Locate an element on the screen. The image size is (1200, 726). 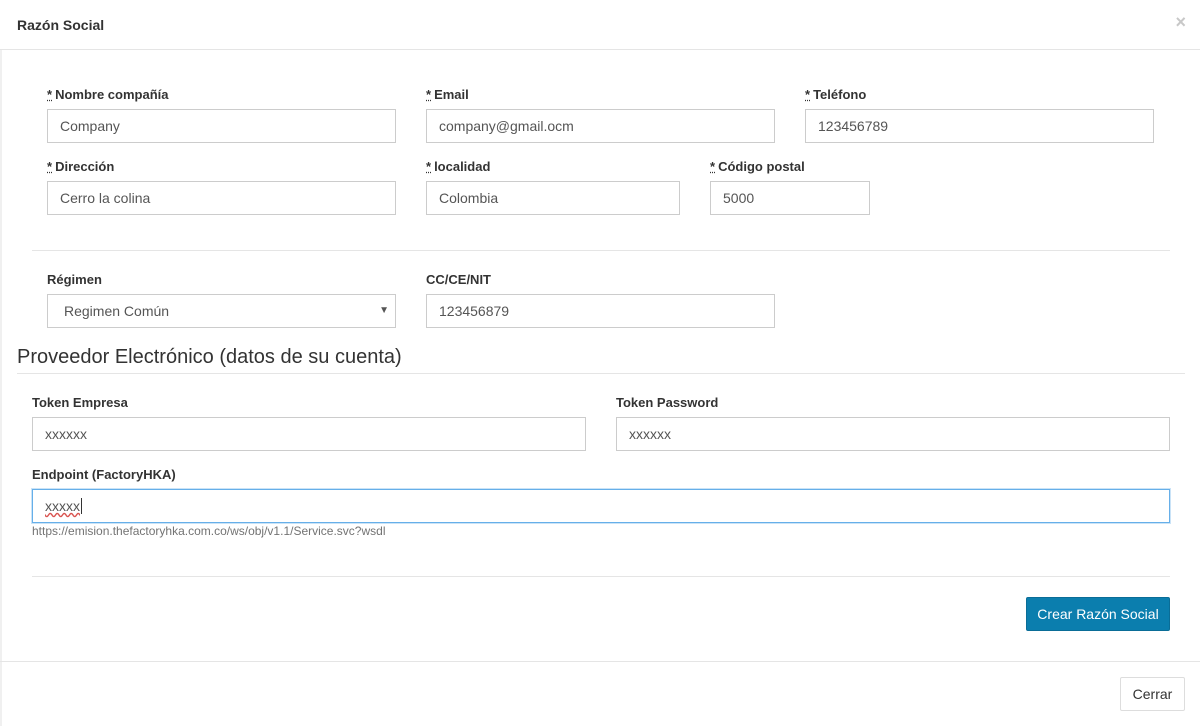
token-password-label: Token Password is located at coordinates (667, 402).